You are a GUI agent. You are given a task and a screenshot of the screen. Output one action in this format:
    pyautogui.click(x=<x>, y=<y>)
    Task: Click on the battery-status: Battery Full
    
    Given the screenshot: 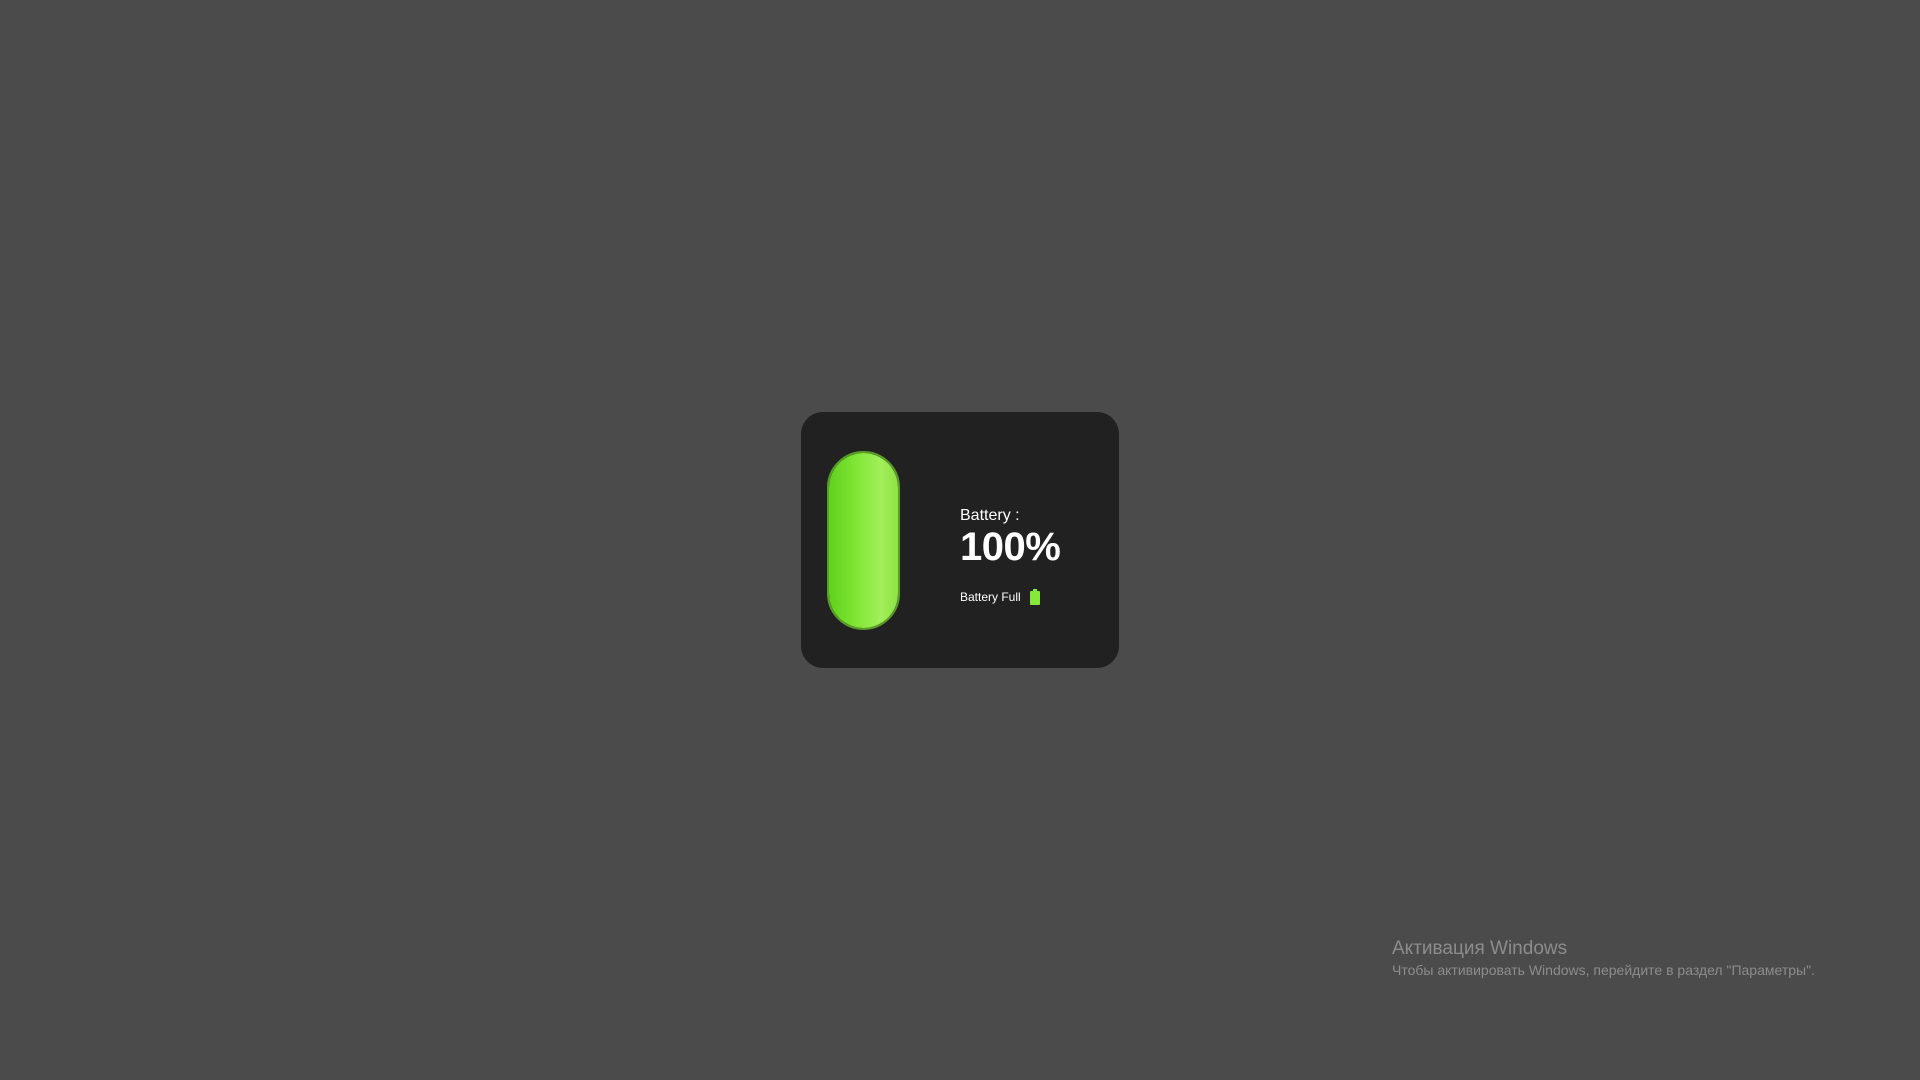 What is the action you would take?
    pyautogui.click(x=1010, y=597)
    